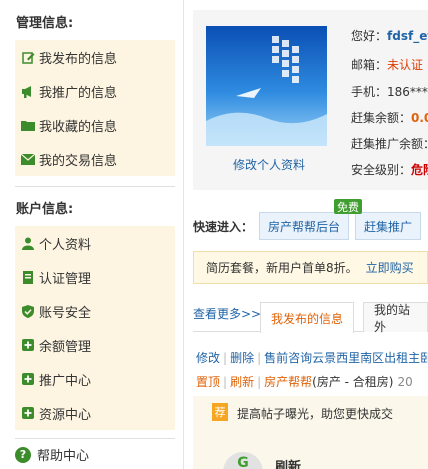 This screenshot has width=428, height=469. Describe the element at coordinates (242, 358) in the screenshot. I see `delete-link: 删除` at that location.